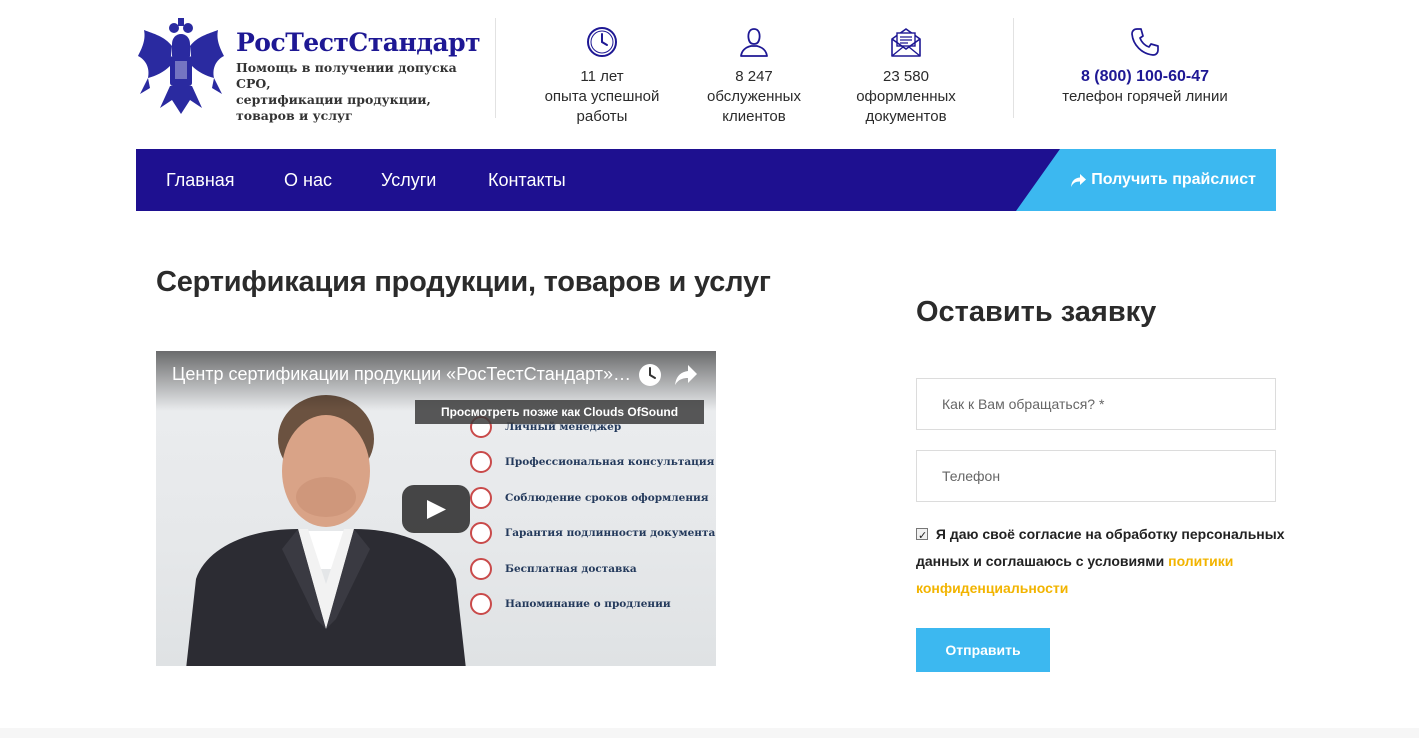 The height and width of the screenshot is (738, 1419). What do you see at coordinates (1036, 312) in the screenshot?
I see `form-title: Оставить заявку` at bounding box center [1036, 312].